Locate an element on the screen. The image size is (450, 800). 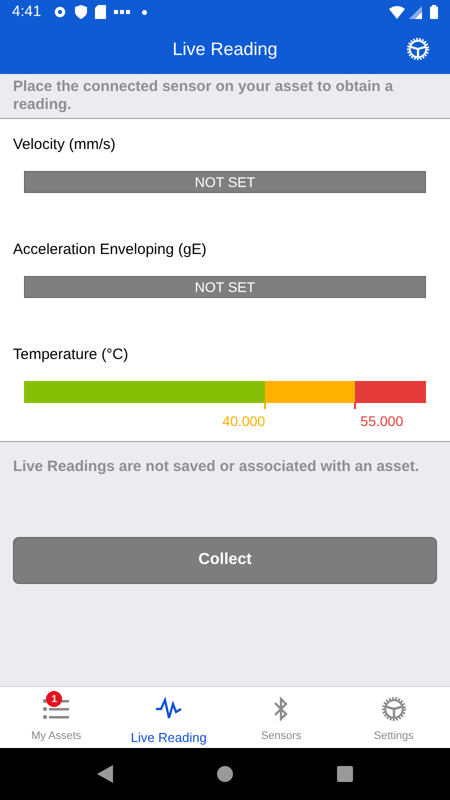
home-icon is located at coordinates (225, 774).